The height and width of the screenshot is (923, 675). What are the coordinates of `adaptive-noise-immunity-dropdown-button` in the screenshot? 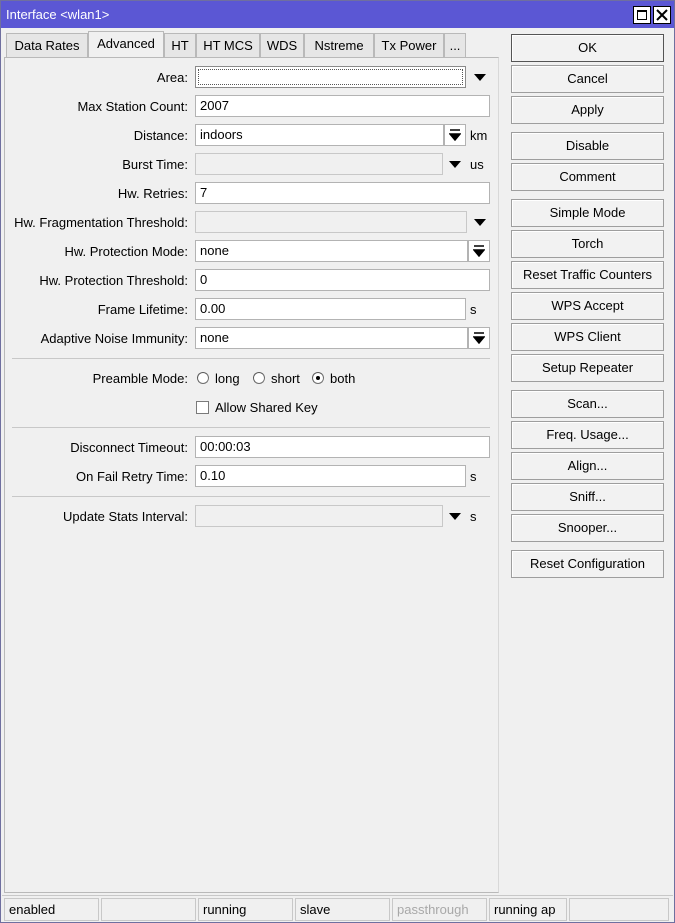 It's located at (479, 338).